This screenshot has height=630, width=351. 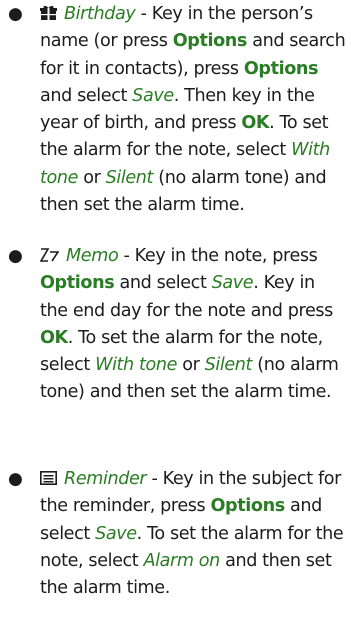 I want to click on birthday-icon, so click(x=48, y=12).